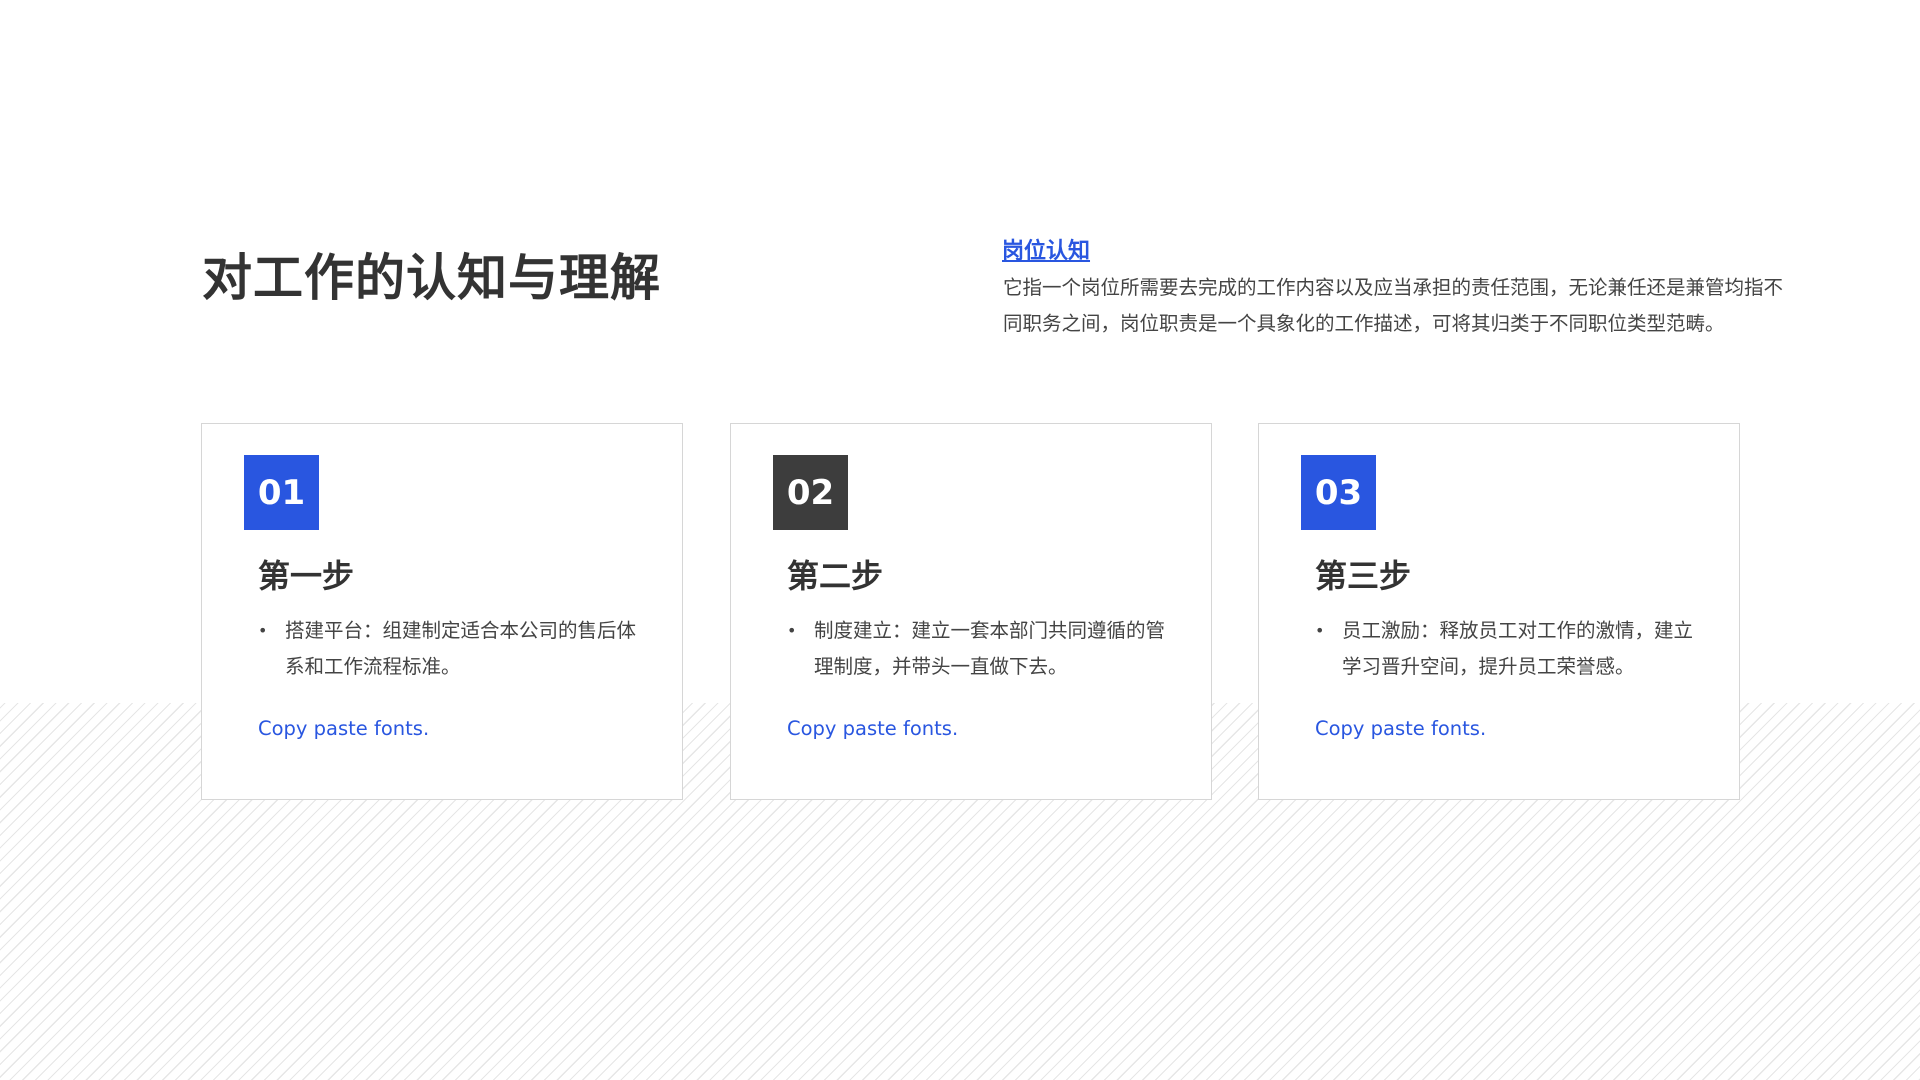 Image resolution: width=1920 pixels, height=1080 pixels. What do you see at coordinates (990, 648) in the screenshot?
I see `step-bullet-text: 制度建立：建立一套本部门共同遵循的管理制度，并带头一直做下去。` at bounding box center [990, 648].